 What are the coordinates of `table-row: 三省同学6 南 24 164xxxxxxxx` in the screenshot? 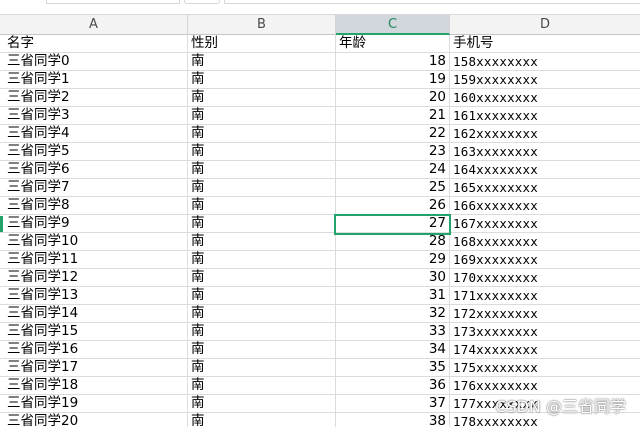 It's located at (320, 170).